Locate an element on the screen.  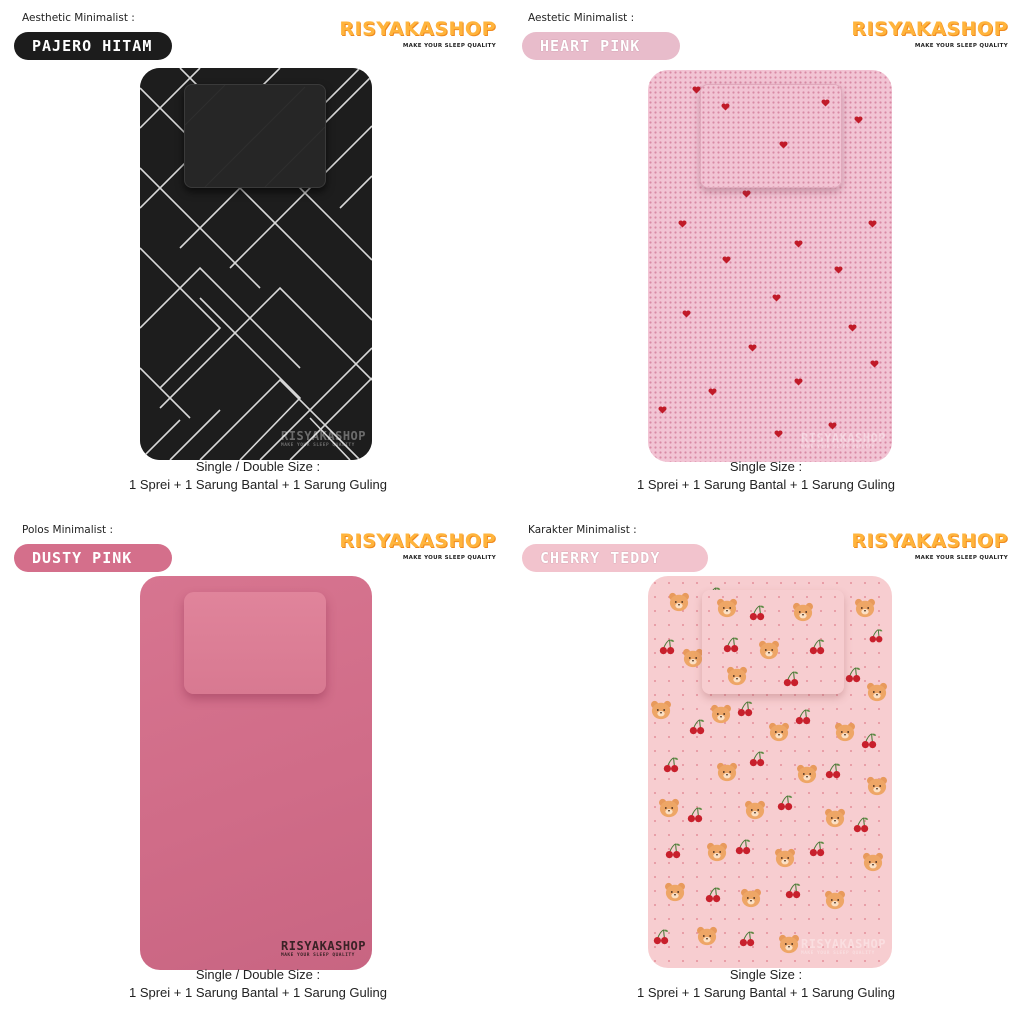
product-name-badge: HEART PINK is located at coordinates (601, 46).